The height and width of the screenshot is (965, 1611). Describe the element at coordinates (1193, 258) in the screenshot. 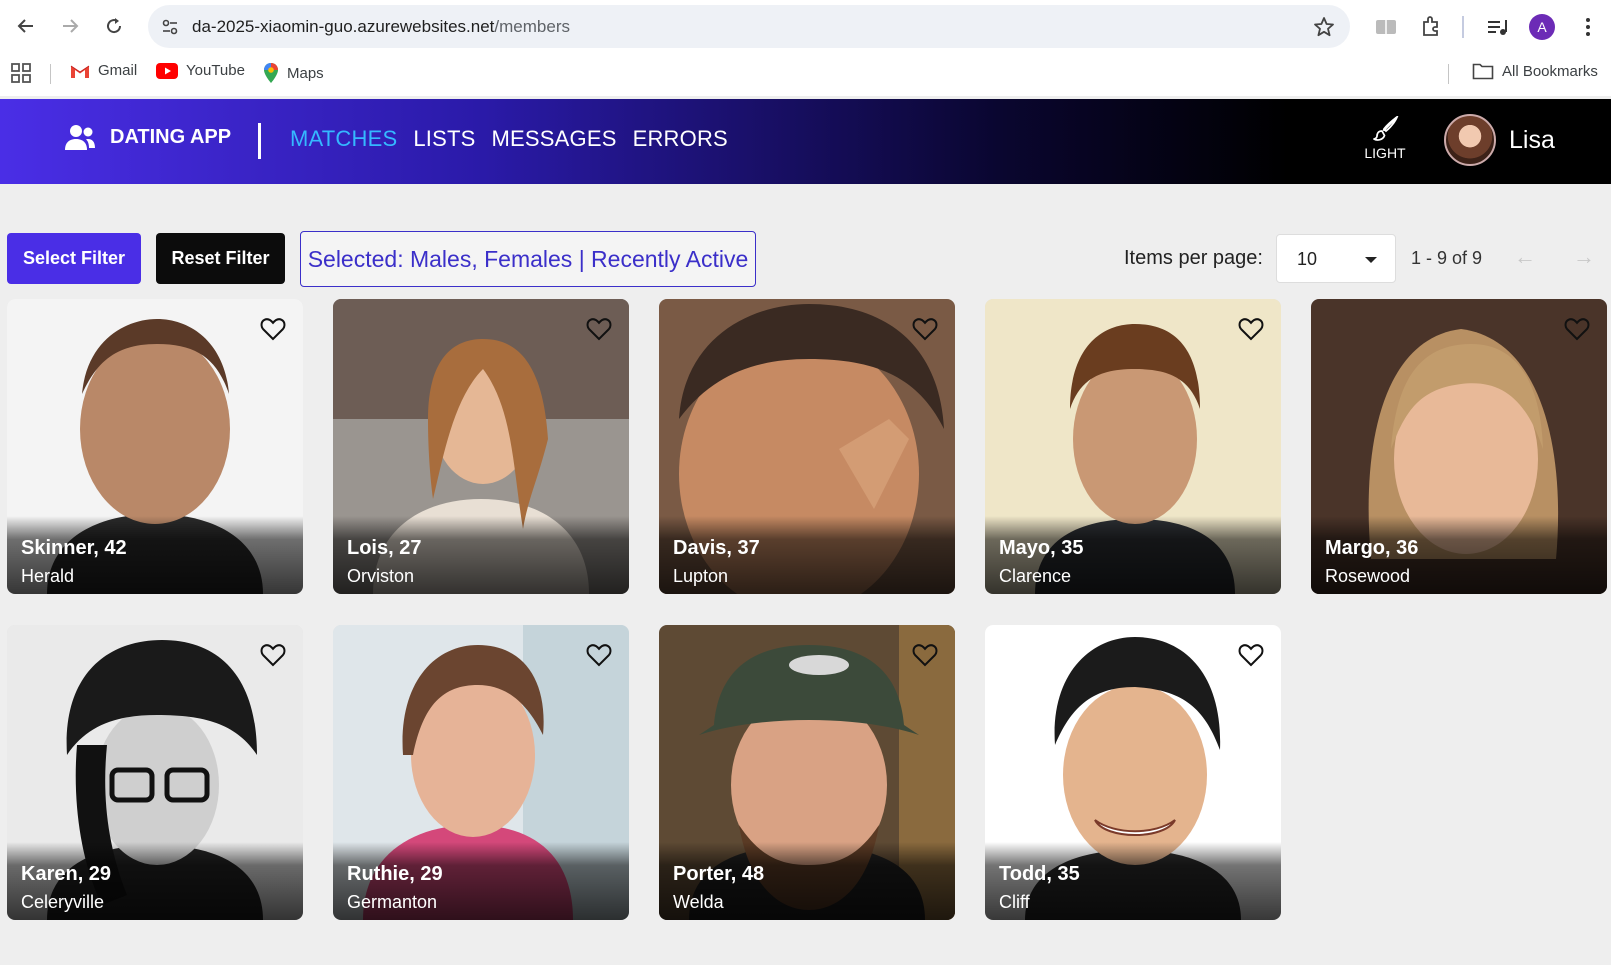

I see `items-per-page-label: Items per page:` at that location.